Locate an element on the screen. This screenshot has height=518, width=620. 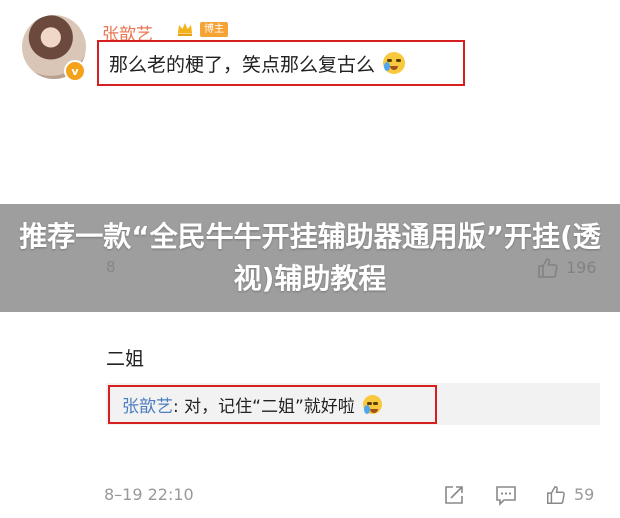
sub-reply-highlight-box: 张歆艺 : 对，记住“二姐”就好啦 is located at coordinates (272, 404).